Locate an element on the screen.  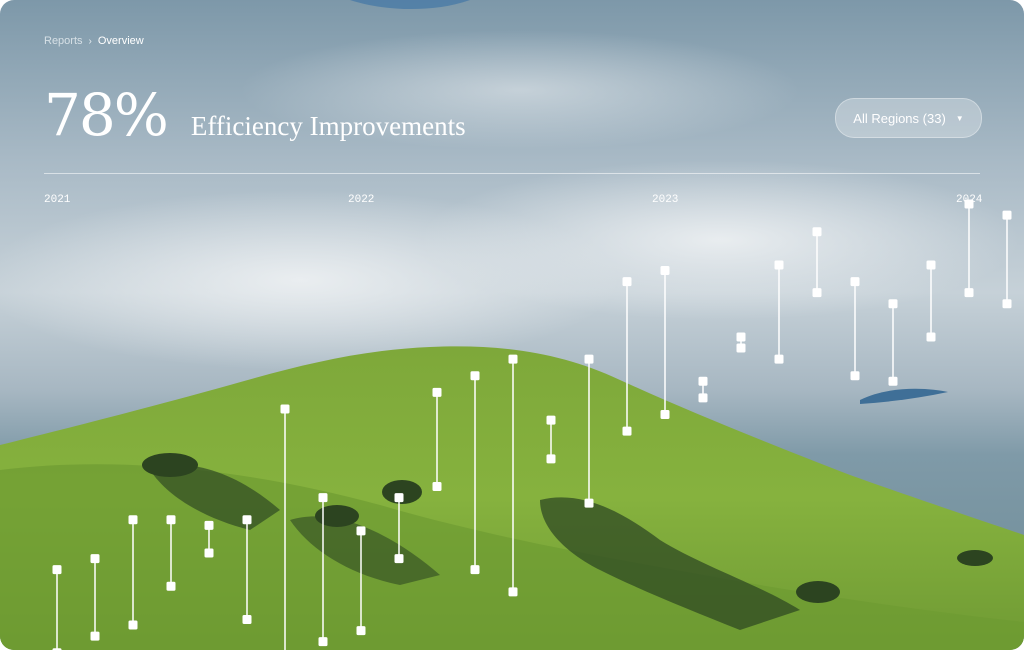
range-mark-2023-Q8 is located at coordinates (931, 301).